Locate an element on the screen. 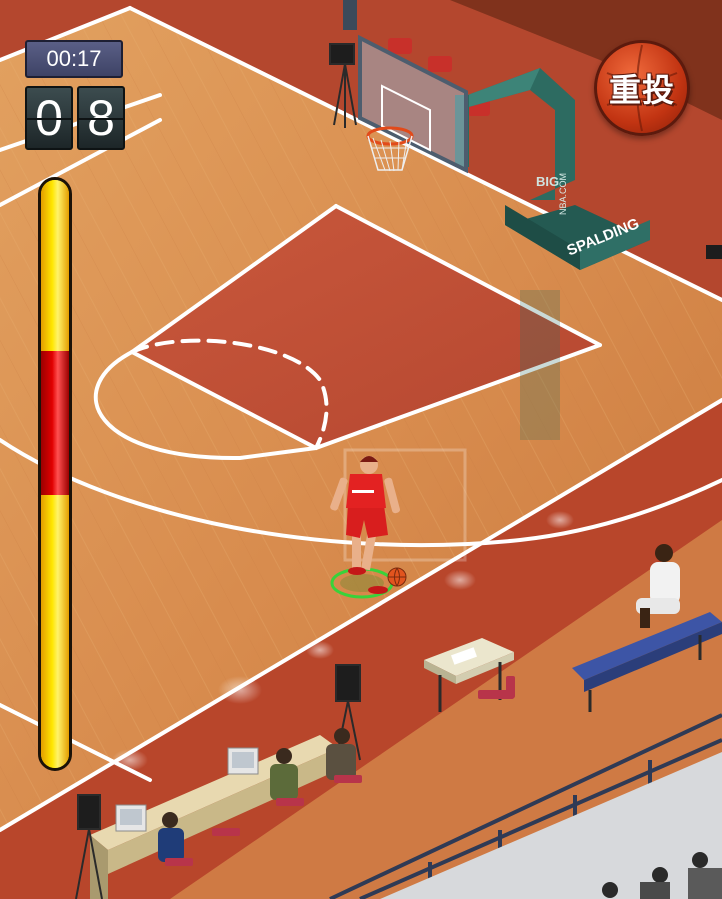 This screenshot has height=899, width=722. stanchion-side-text: NBA.COM is located at coordinates (563, 194).